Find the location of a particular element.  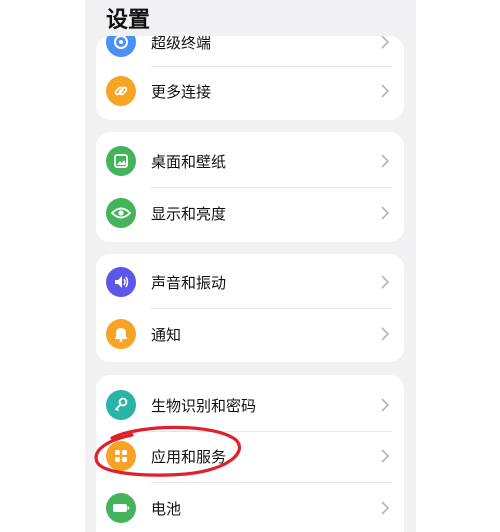

link-icon is located at coordinates (121, 91).